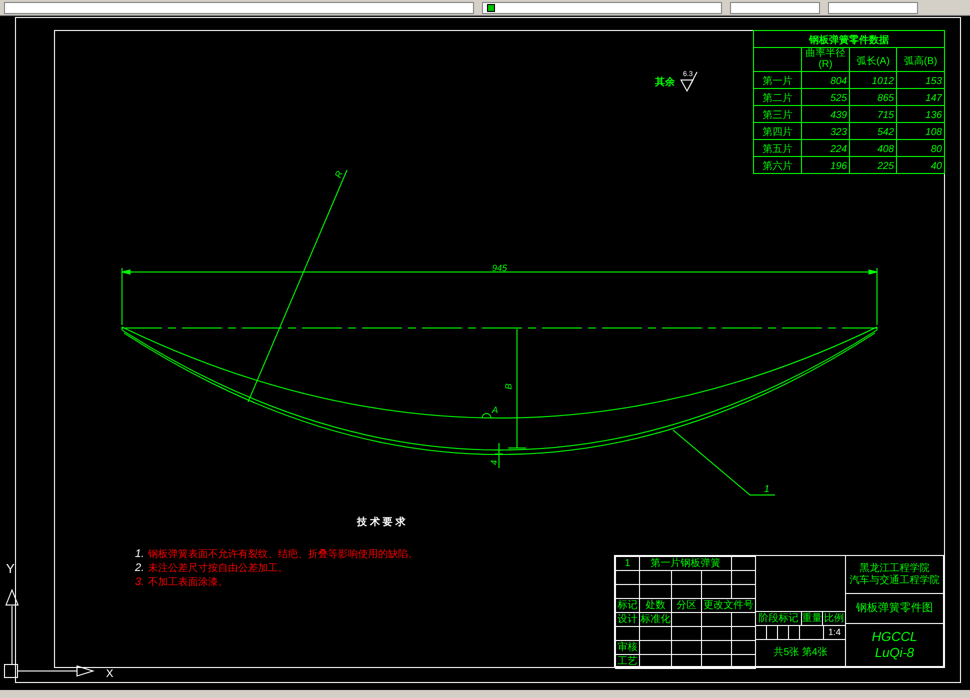  What do you see at coordinates (110, 674) in the screenshot?
I see `x-axis-label: X` at bounding box center [110, 674].